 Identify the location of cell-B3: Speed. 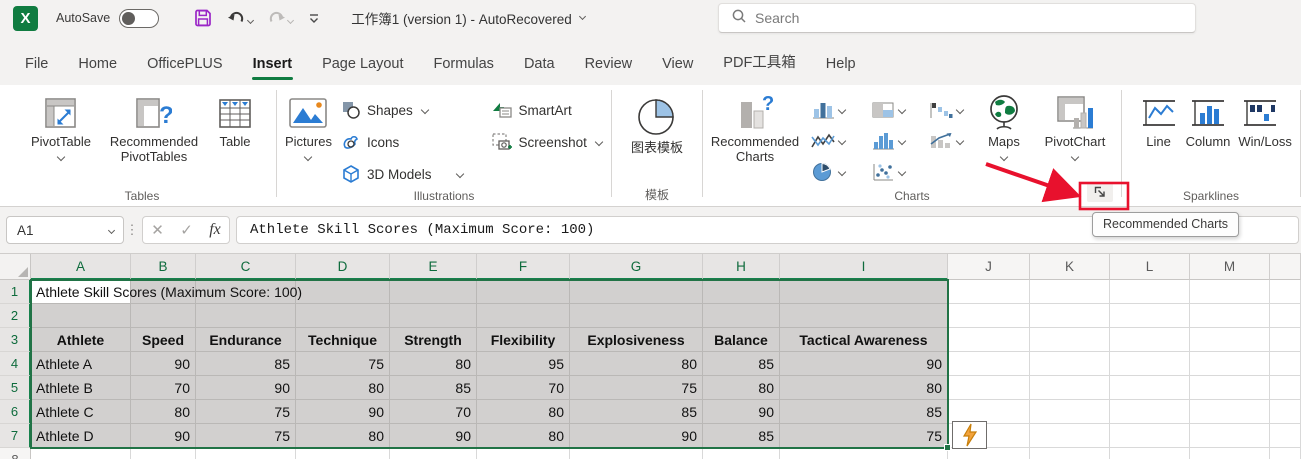
(163, 340).